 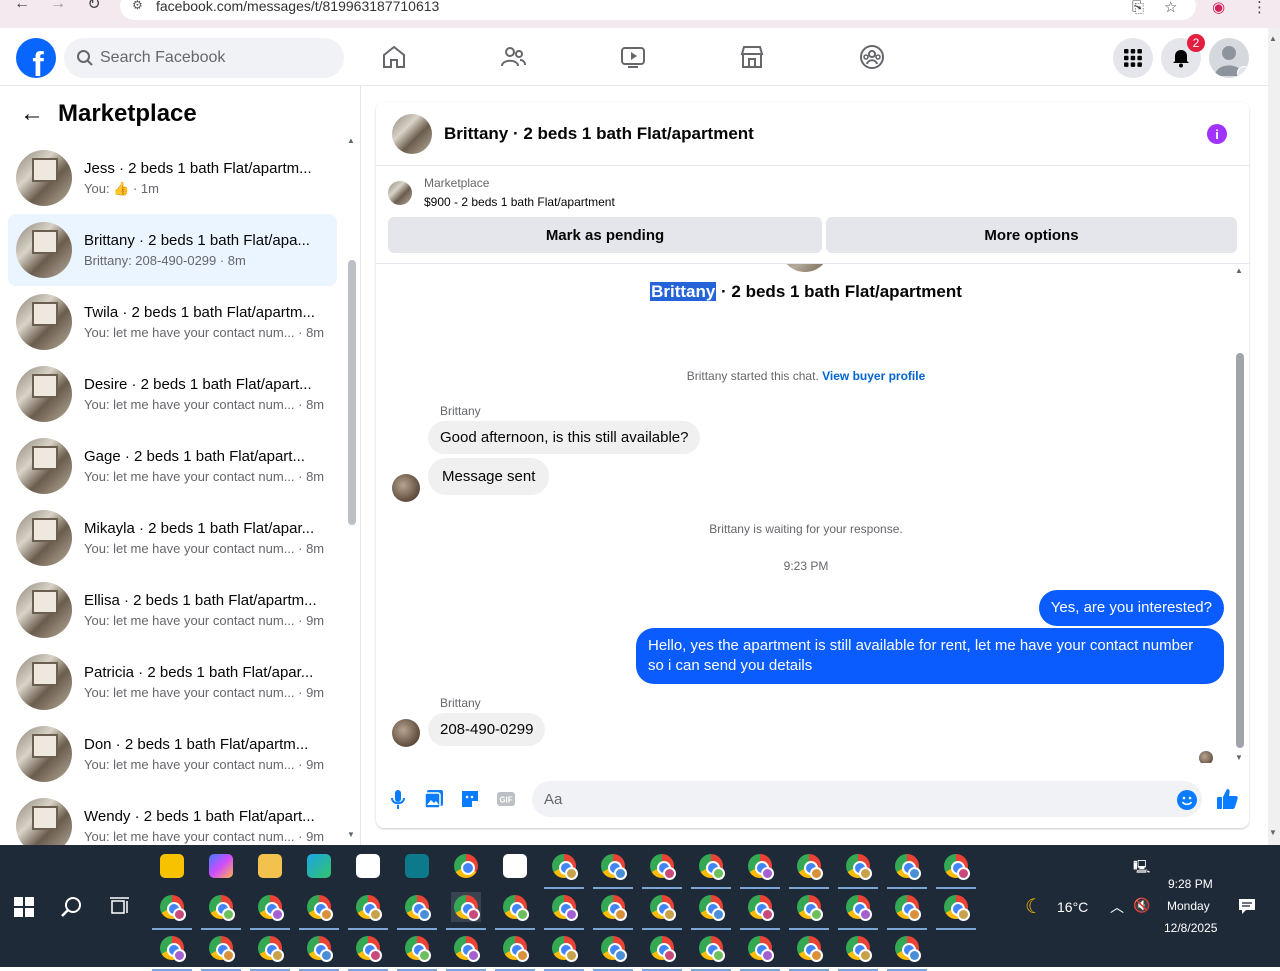 I want to click on page-scrollbar: ▲ ▼, so click(x=1274, y=436).